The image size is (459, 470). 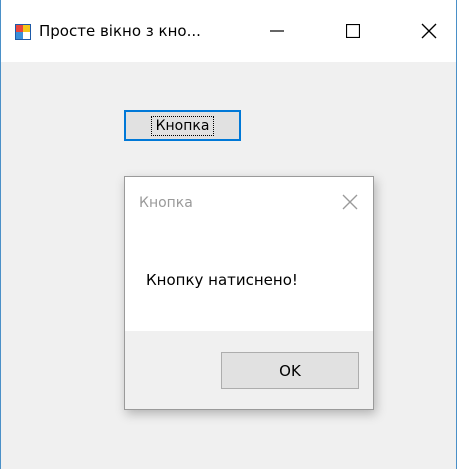 I want to click on ok-button: OK, so click(x=290, y=370).